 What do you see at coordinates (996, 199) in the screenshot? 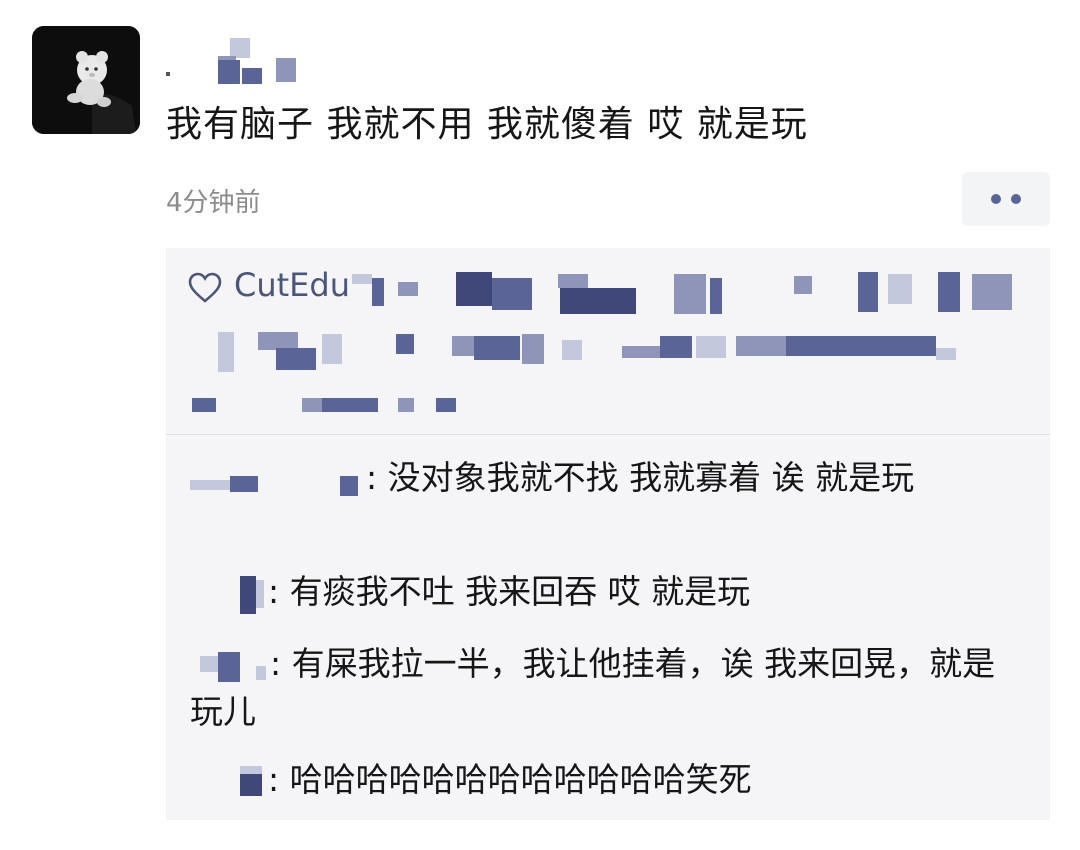
I see `more-dots-icon` at bounding box center [996, 199].